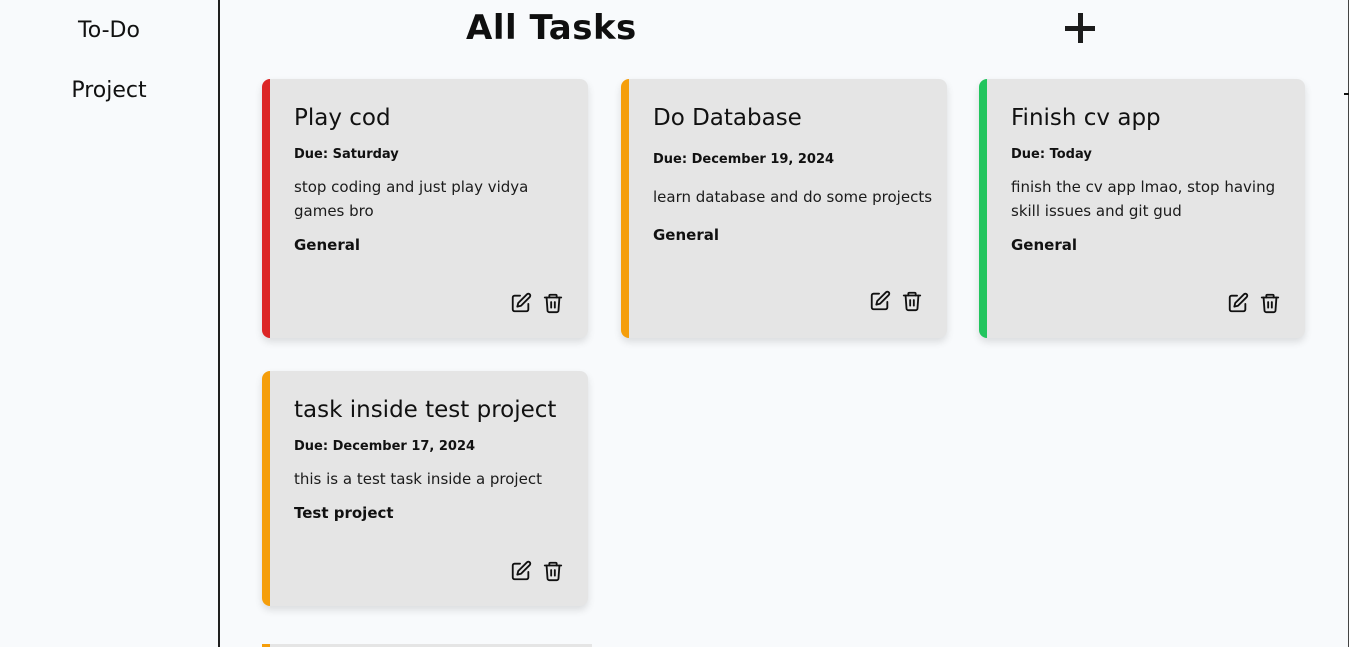 Image resolution: width=1349 pixels, height=647 pixels. Describe the element at coordinates (1051, 154) in the screenshot. I see `task-due-date: Due: Today` at that location.